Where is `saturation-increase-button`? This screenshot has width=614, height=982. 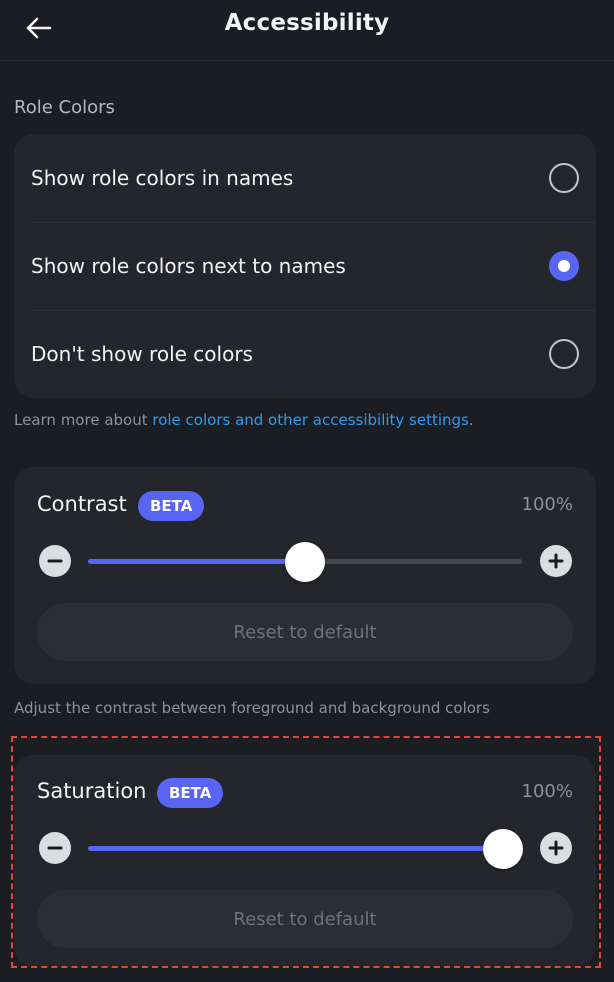 saturation-increase-button is located at coordinates (556, 848).